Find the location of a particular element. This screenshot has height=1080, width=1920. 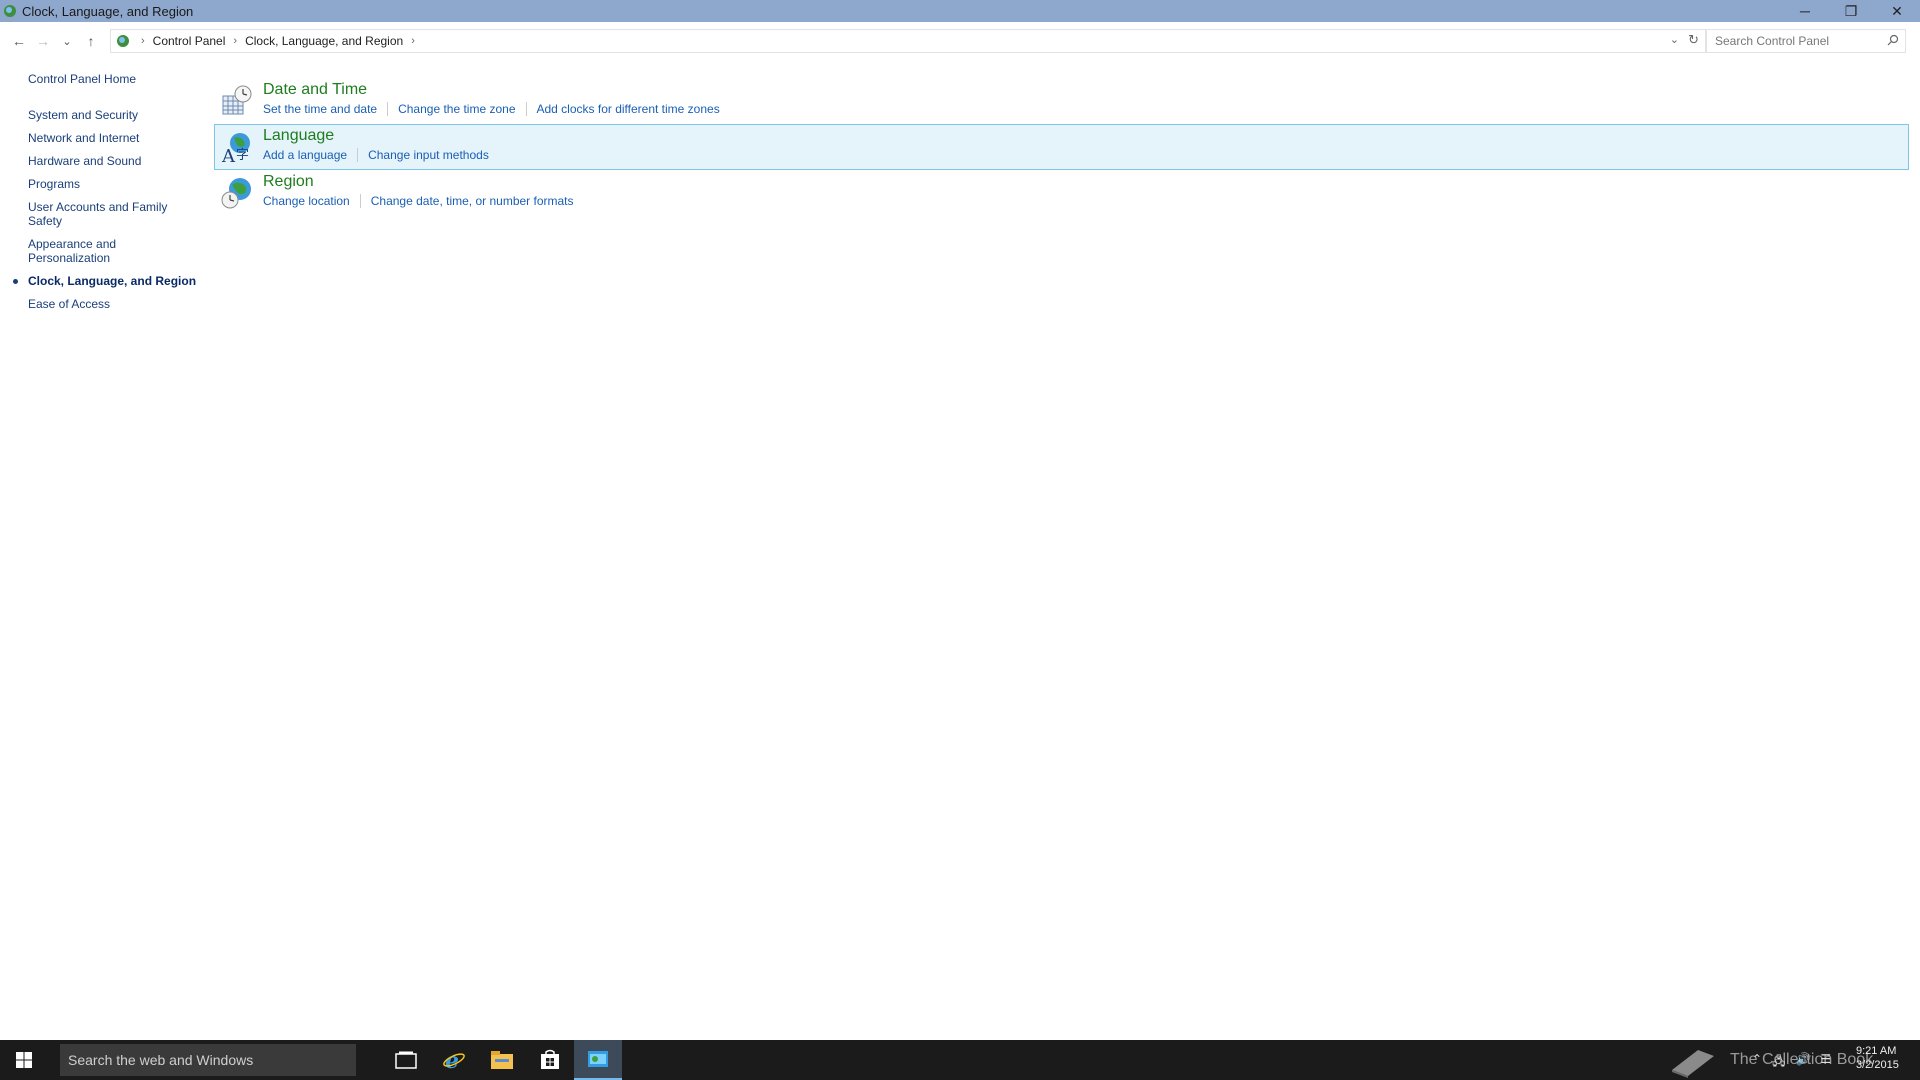

forward-button: → is located at coordinates (43, 41).